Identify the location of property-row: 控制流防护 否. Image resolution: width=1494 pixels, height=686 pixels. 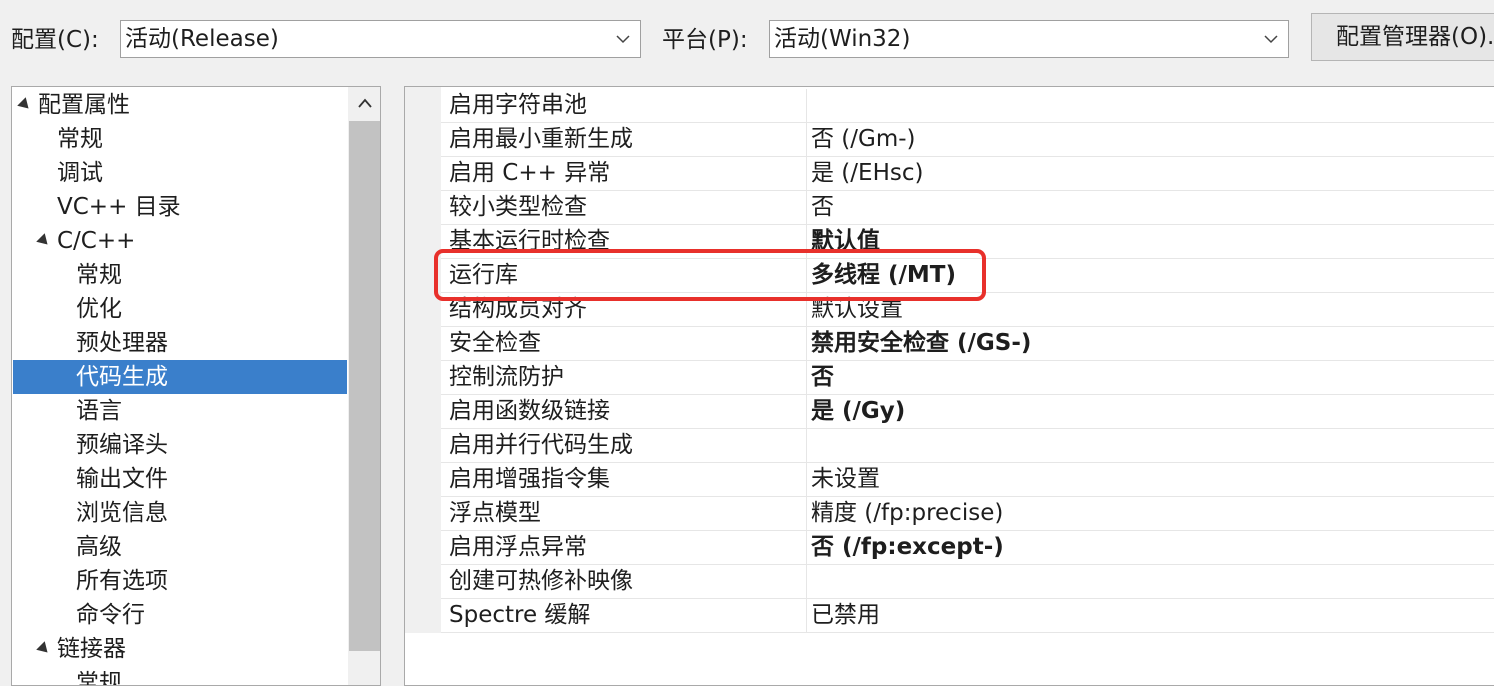
(967, 378).